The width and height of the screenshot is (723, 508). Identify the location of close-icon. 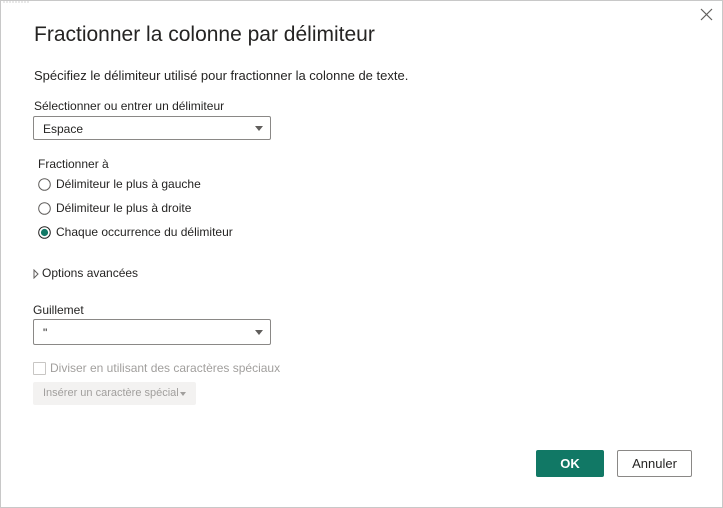
(706, 14).